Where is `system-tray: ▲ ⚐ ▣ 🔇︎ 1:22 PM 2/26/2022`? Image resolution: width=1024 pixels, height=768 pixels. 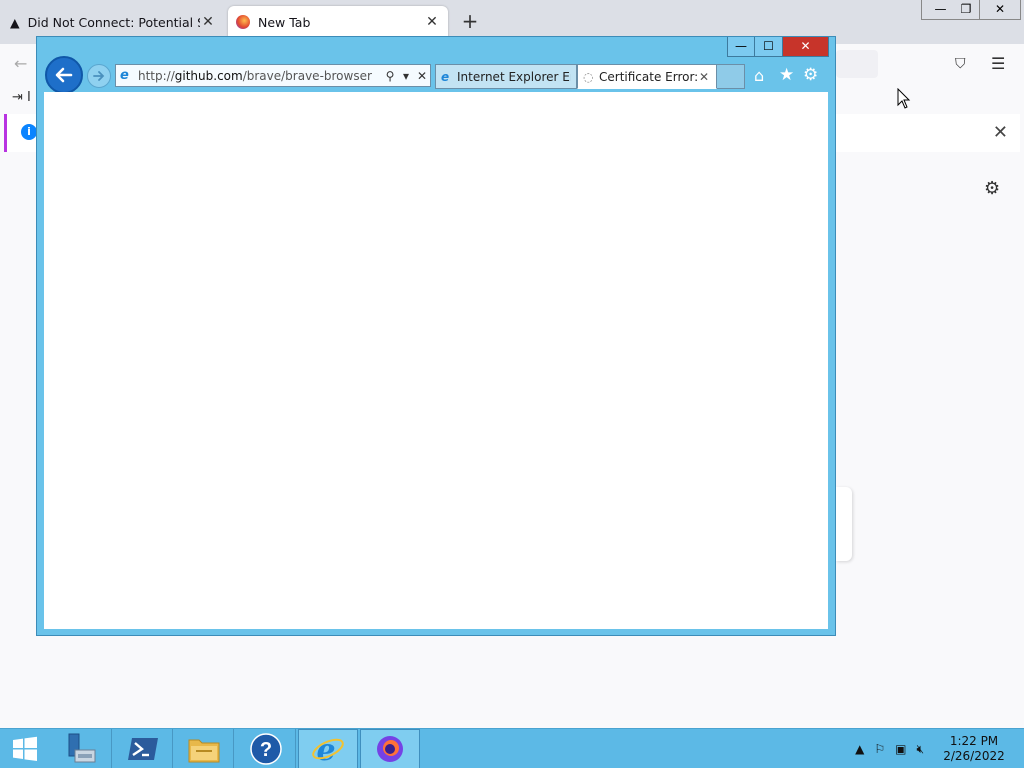 system-tray: ▲ ⚐ ▣ 🔇︎ 1:22 PM 2/26/2022 is located at coordinates (939, 748).